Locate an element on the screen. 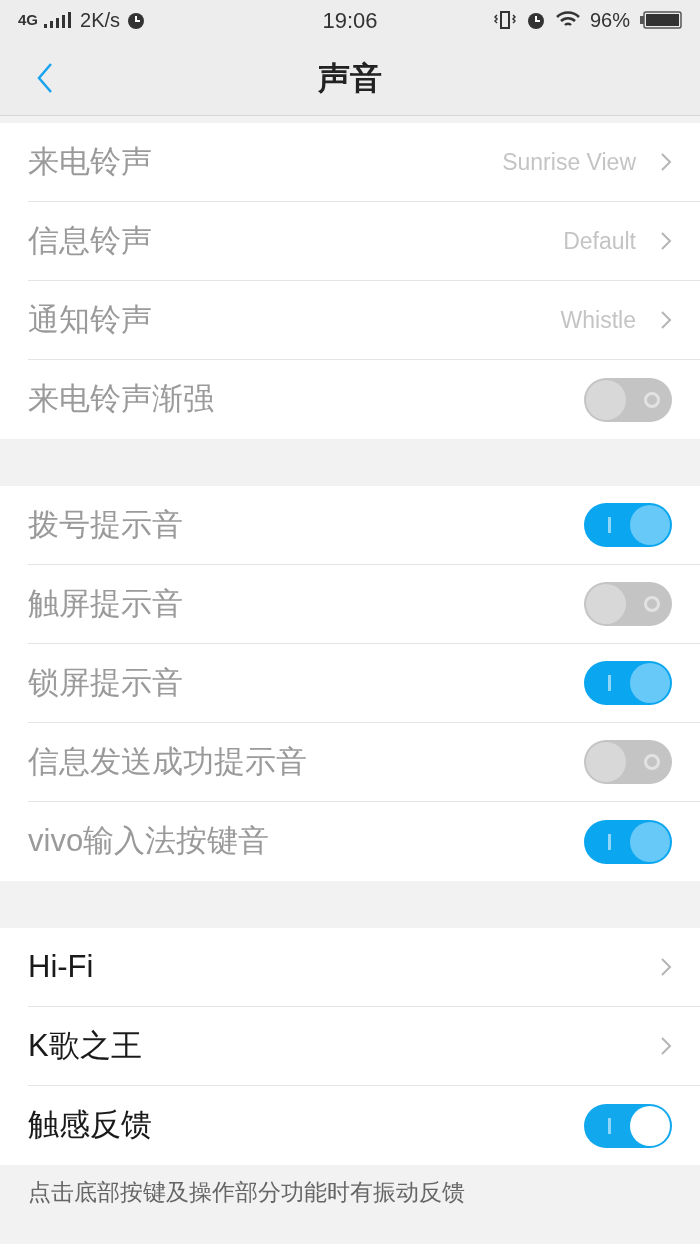 This screenshot has height=1244, width=700. battery-icon is located at coordinates (661, 20).